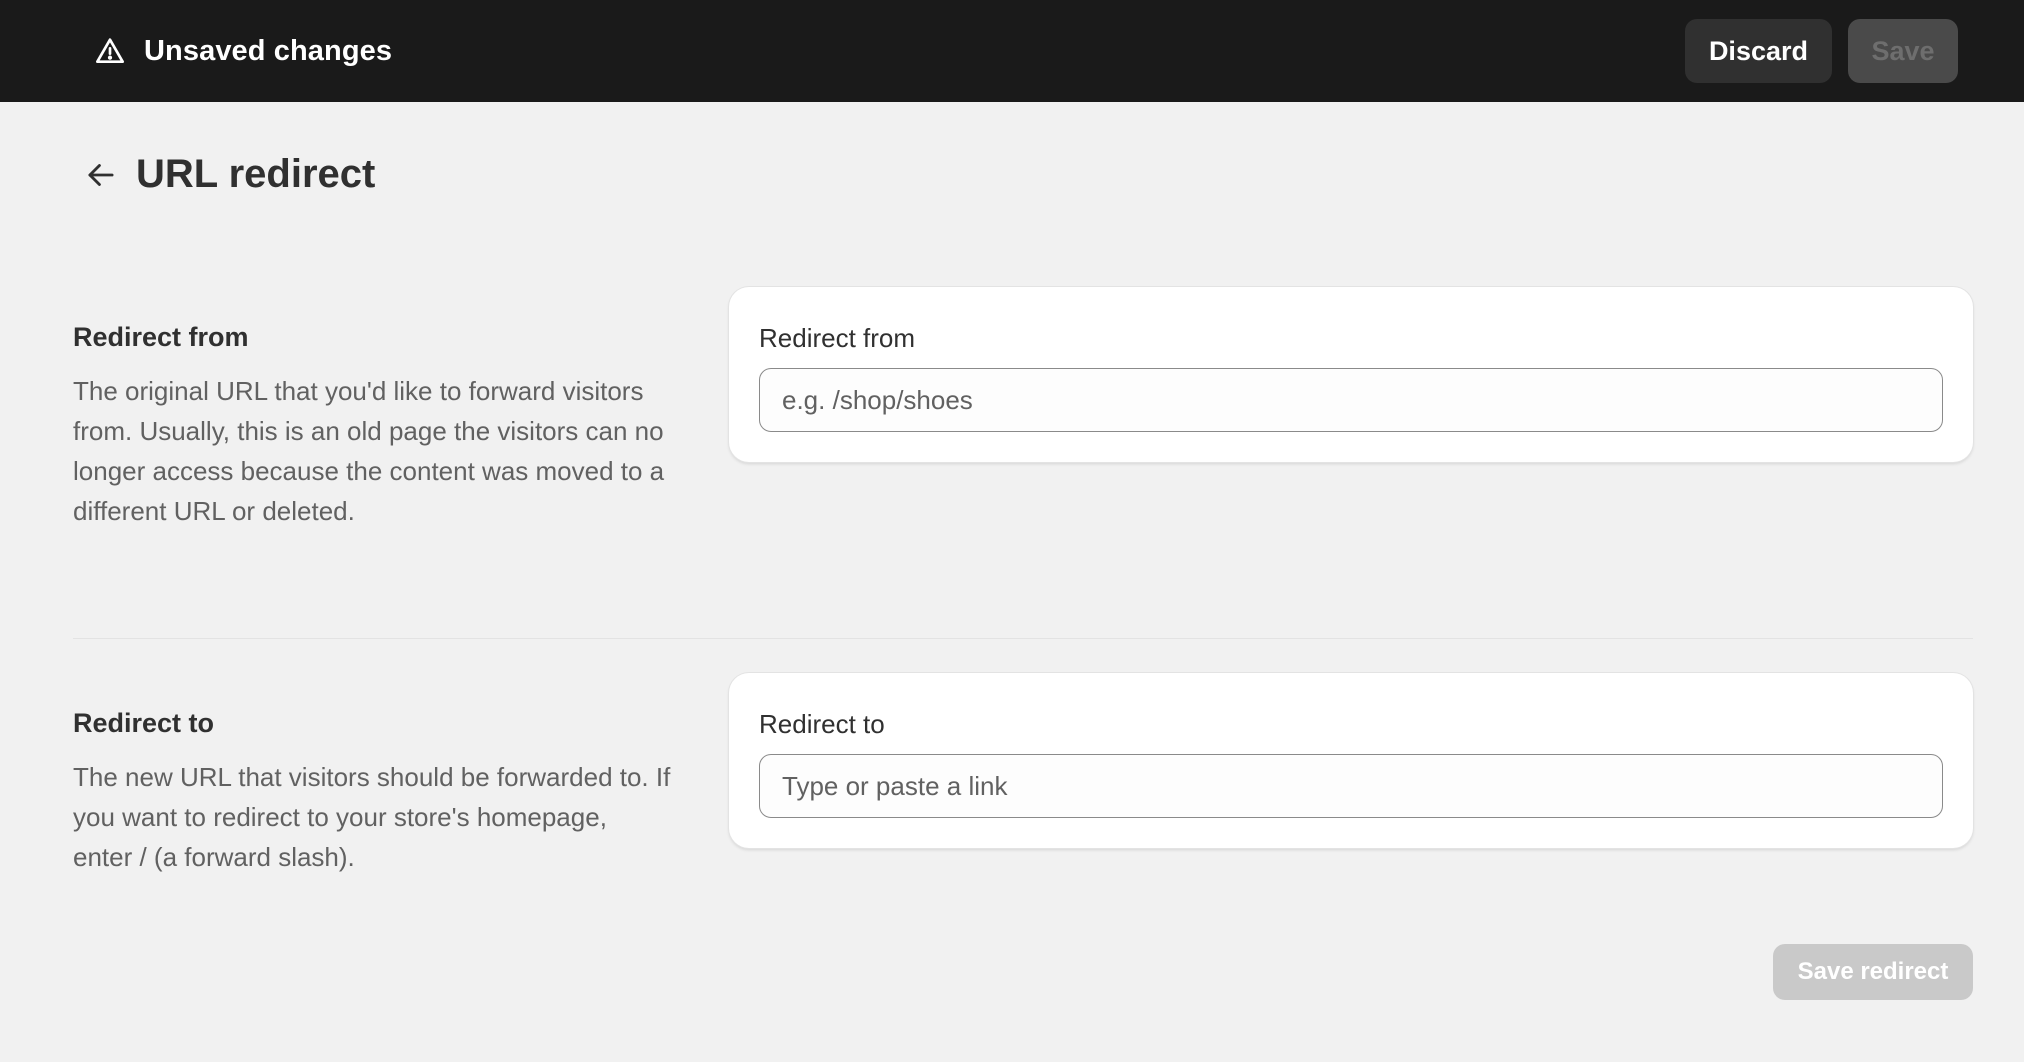 The width and height of the screenshot is (2024, 1062). What do you see at coordinates (1012, 51) in the screenshot?
I see `contextual-save-bar: Unsaved changes Discard Save` at bounding box center [1012, 51].